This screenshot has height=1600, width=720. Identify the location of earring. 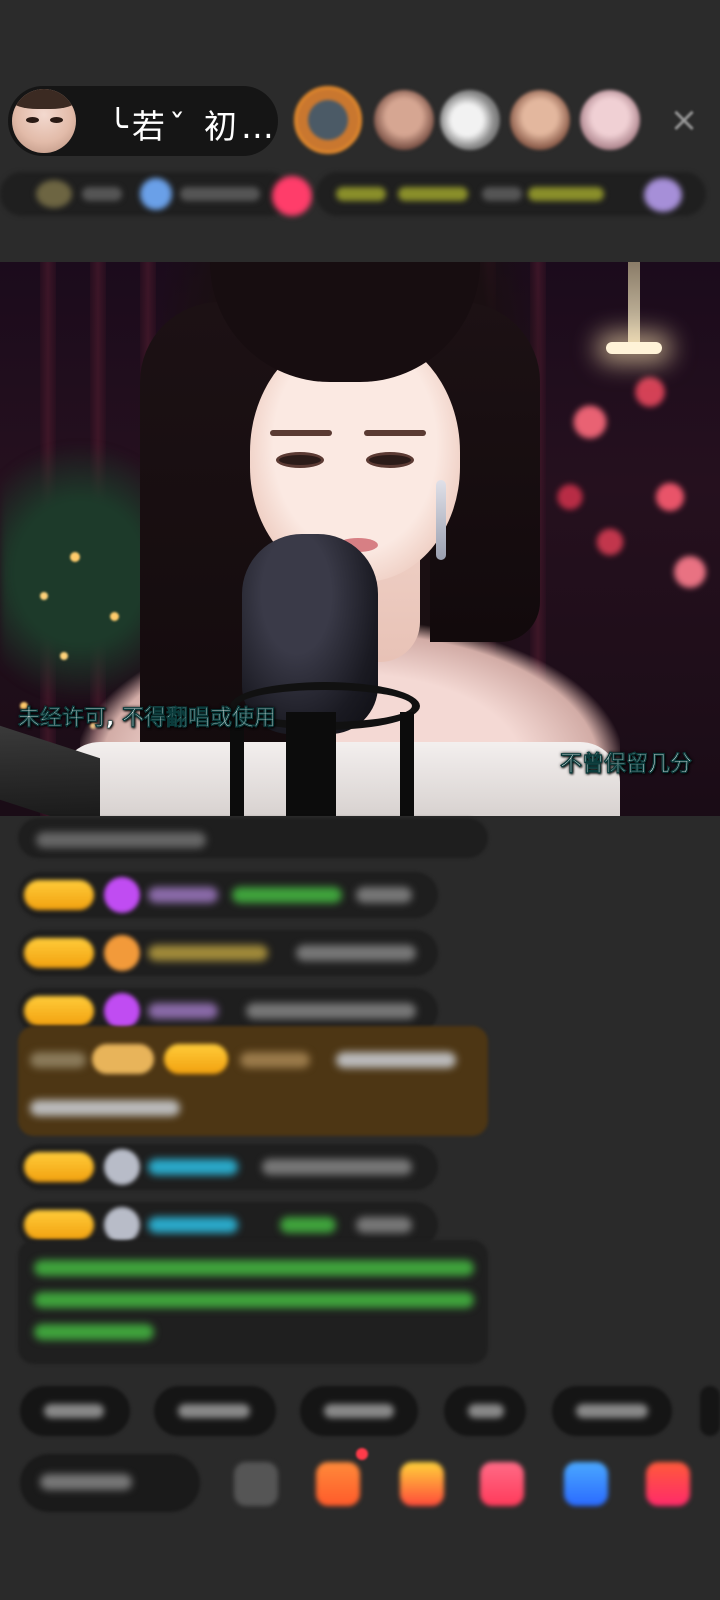
(441, 520).